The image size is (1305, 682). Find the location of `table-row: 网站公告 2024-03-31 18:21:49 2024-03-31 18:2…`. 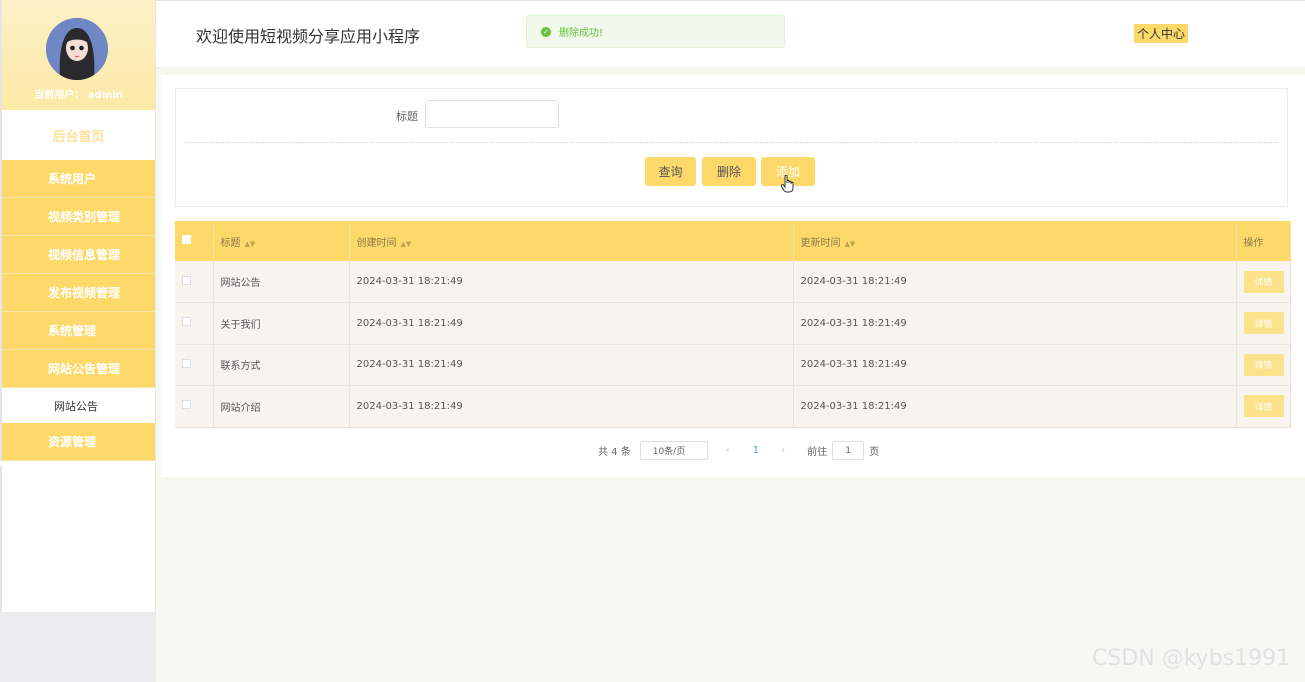

table-row: 网站公告 2024-03-31 18:21:49 2024-03-31 18:2… is located at coordinates (733, 282).